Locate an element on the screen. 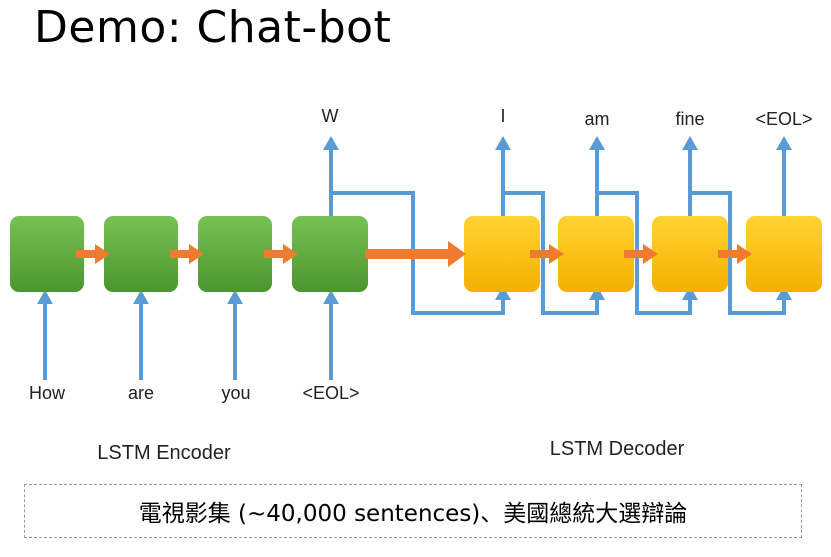 This screenshot has height=557, width=831. output-label-am: am is located at coordinates (596, 119).